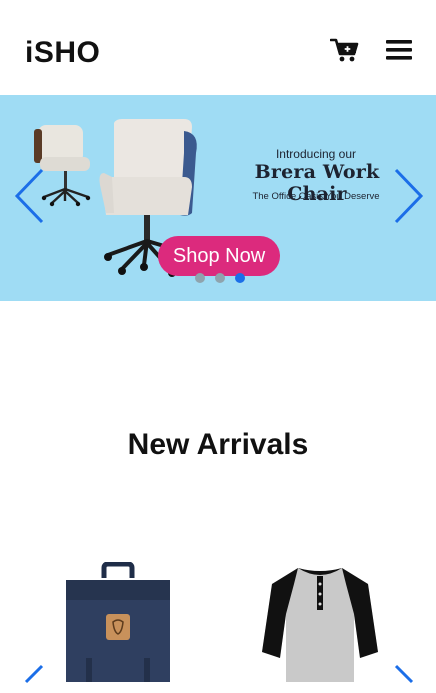 This screenshot has width=436, height=693. I want to click on product-image-shirt, so click(320, 622).